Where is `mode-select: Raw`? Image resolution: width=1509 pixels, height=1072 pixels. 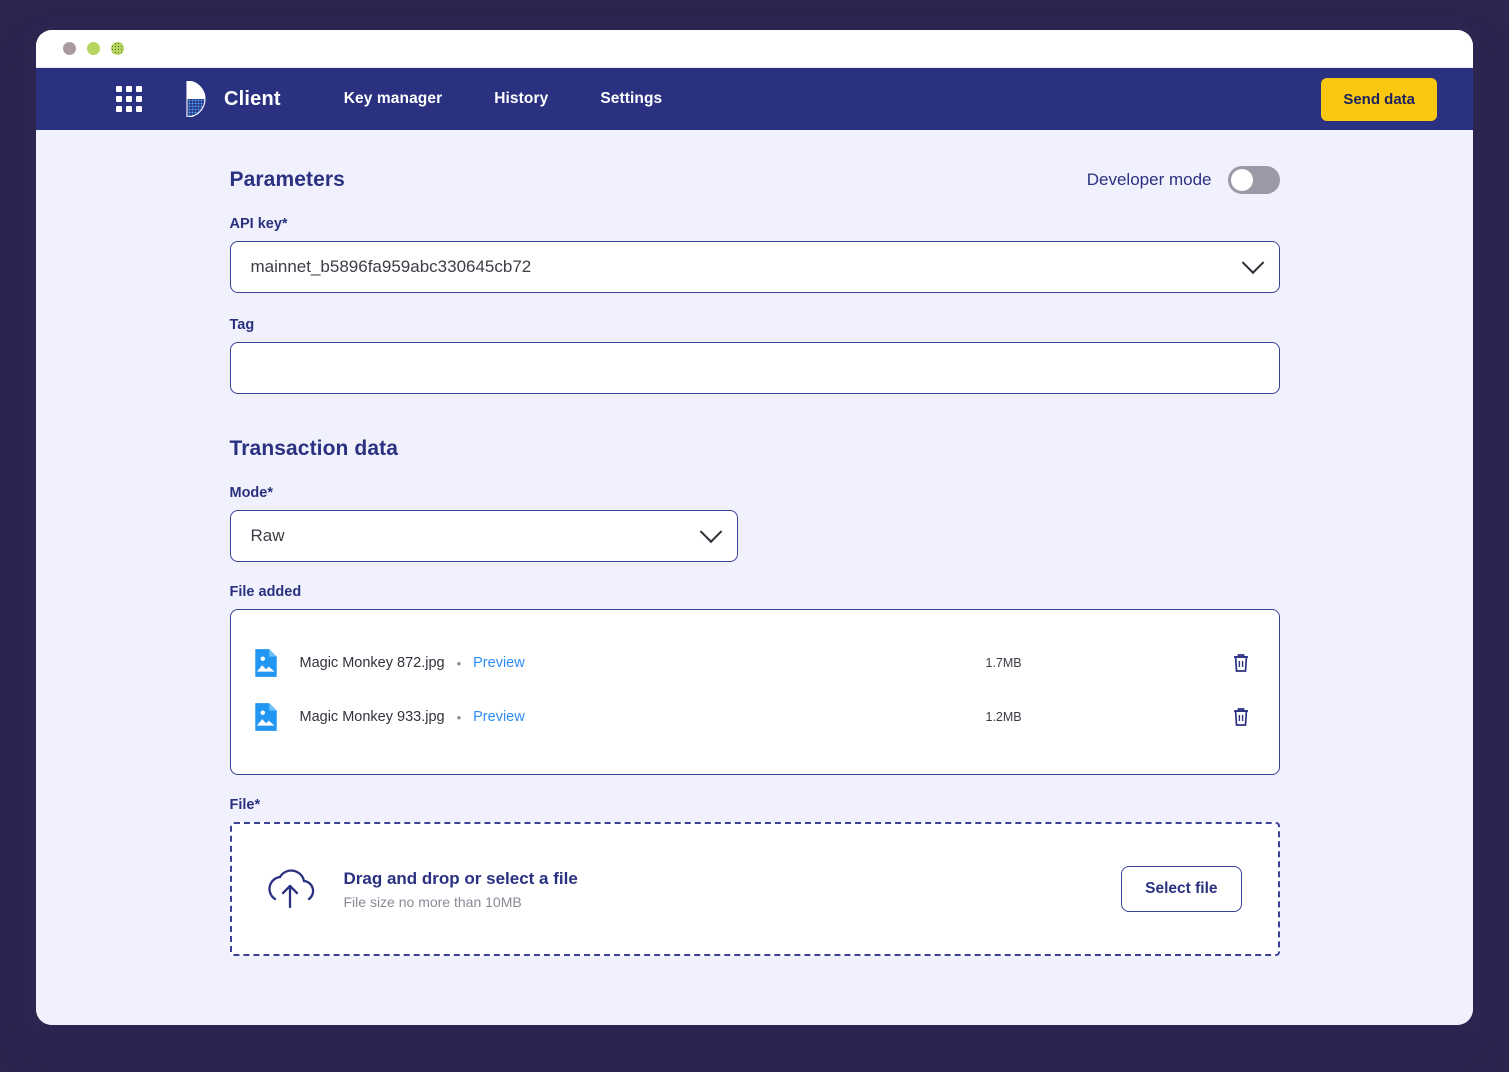
mode-select: Raw is located at coordinates (483, 536).